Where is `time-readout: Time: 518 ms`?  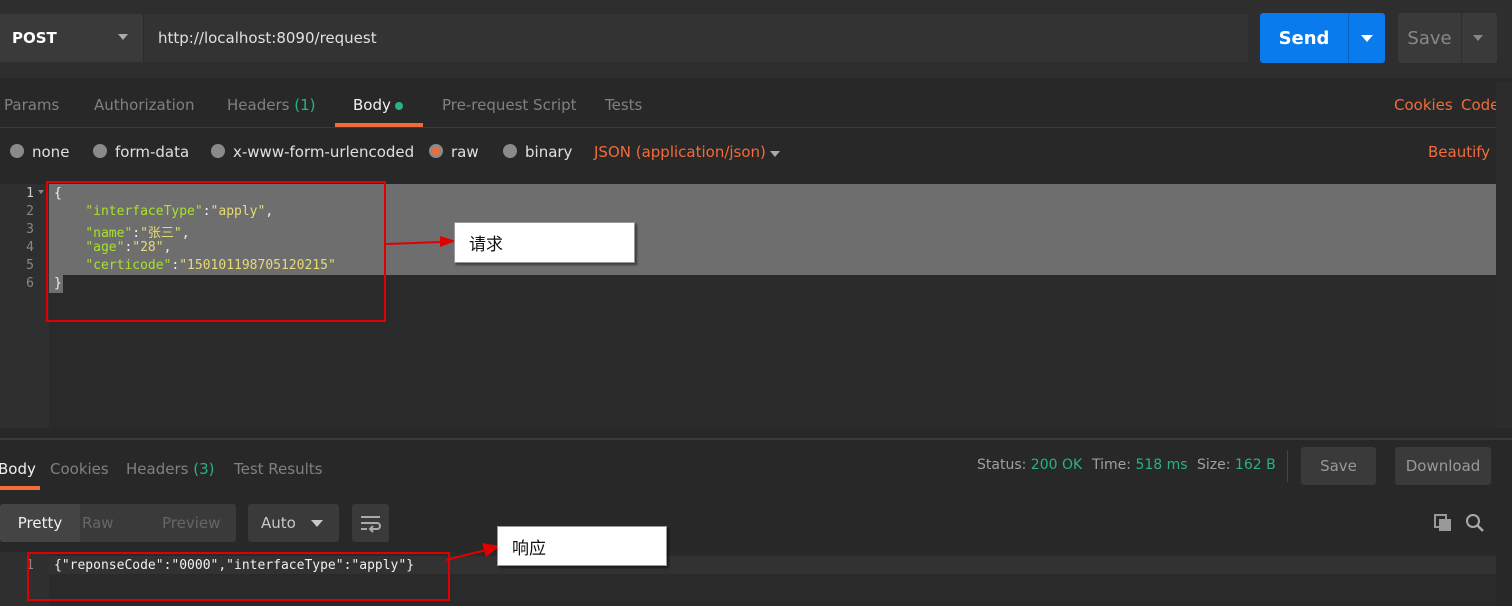
time-readout: Time: 518 ms is located at coordinates (1140, 465).